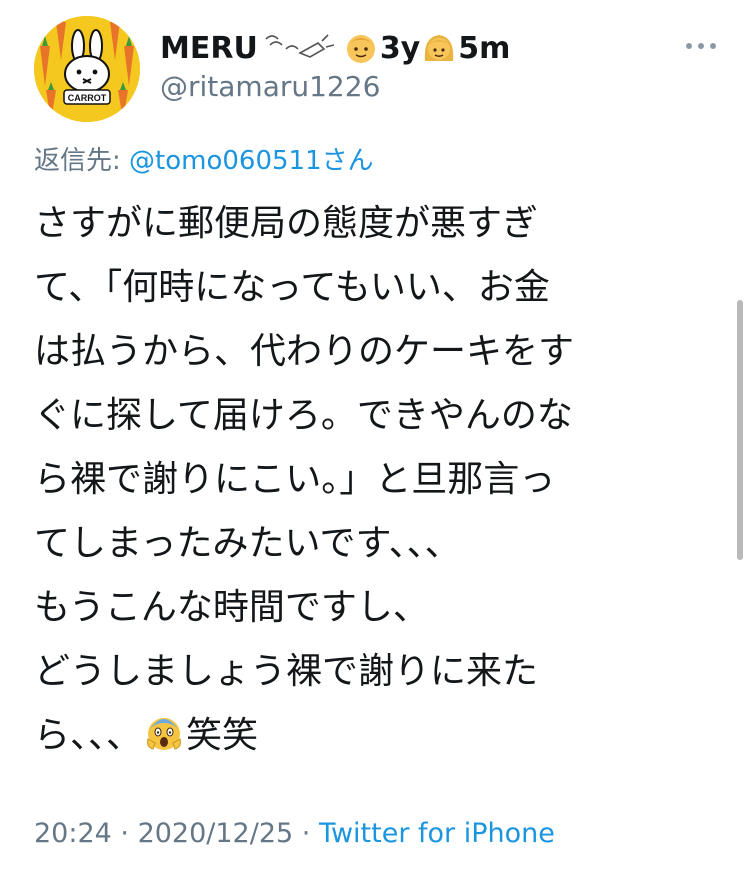  I want to click on tweet-date: 2020/12/25, so click(216, 833).